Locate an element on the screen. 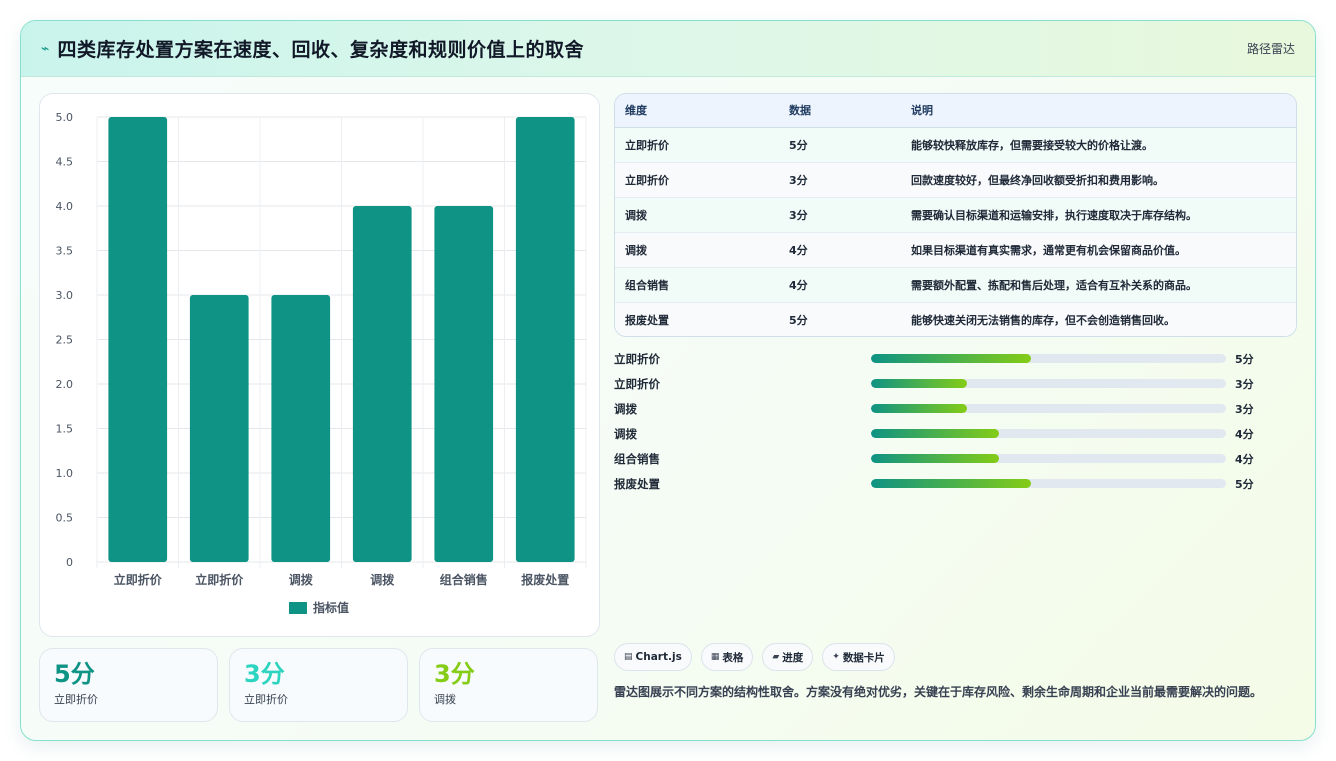 This screenshot has width=1336, height=761. table-row: 报废处置 5分 能够快速关闭无法销售的库存，但不会创造销售回收。 is located at coordinates (955, 319).